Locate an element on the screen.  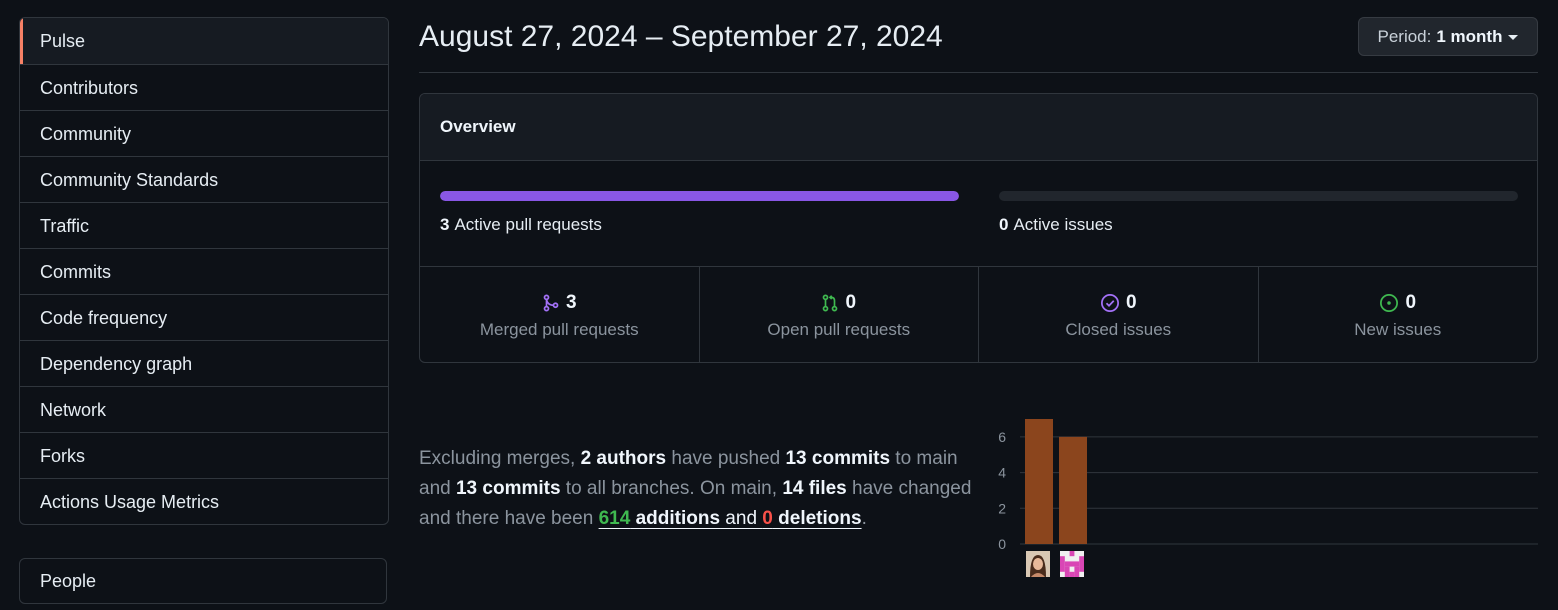
period-prefix: Period: is located at coordinates (1404, 36).